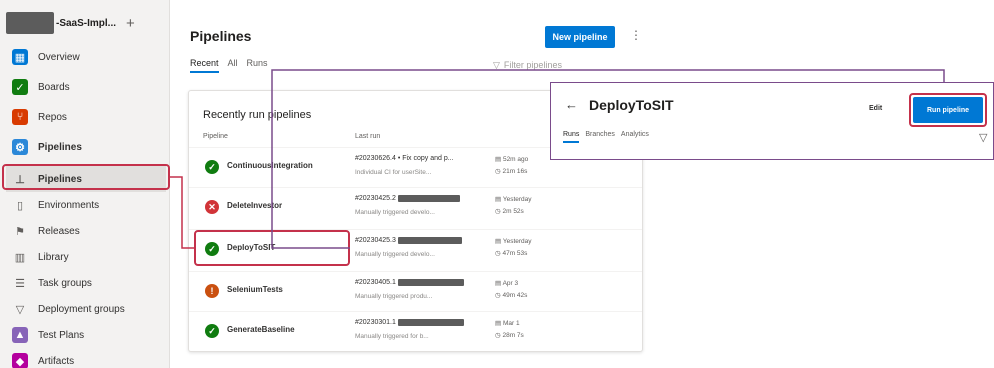  Describe the element at coordinates (204, 65) in the screenshot. I see `tab-recent: Recent` at that location.